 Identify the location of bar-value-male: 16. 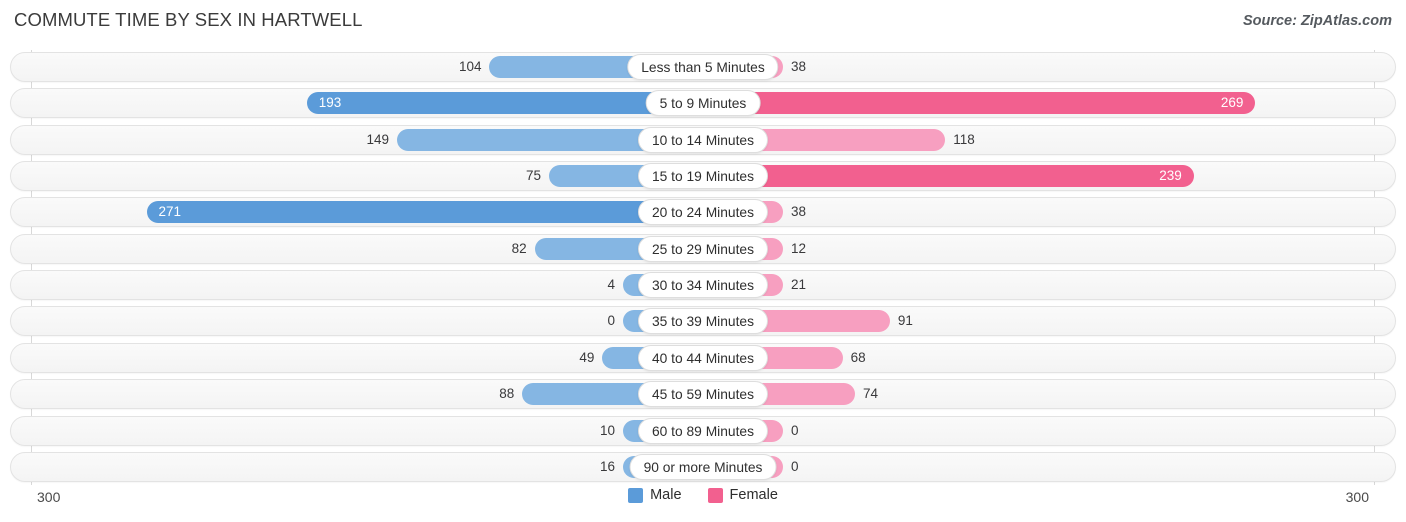
(607, 466).